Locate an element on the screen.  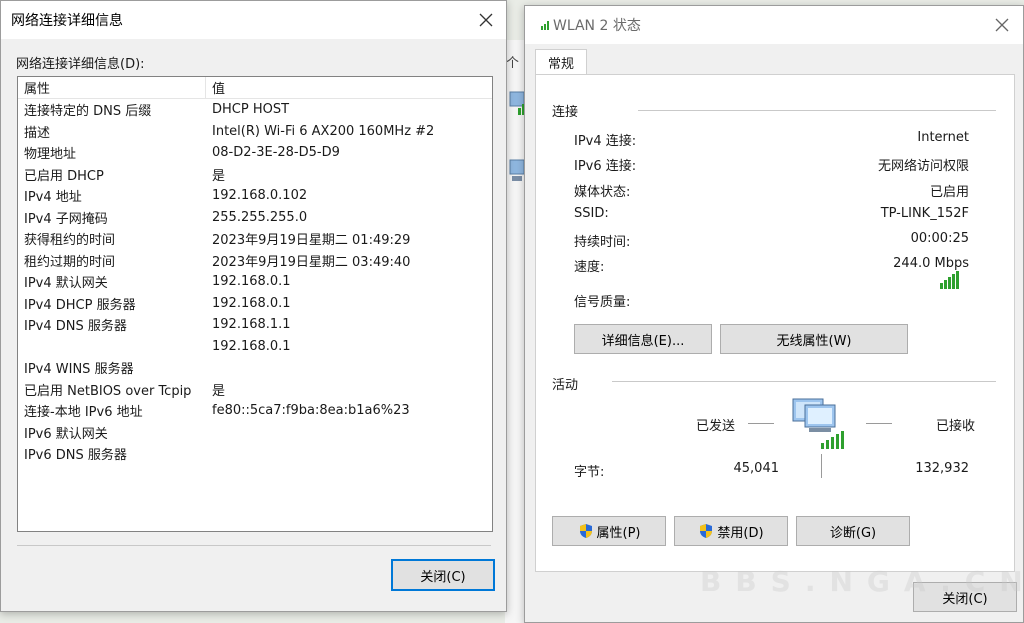
sent-flow-line is located at coordinates (761, 423).